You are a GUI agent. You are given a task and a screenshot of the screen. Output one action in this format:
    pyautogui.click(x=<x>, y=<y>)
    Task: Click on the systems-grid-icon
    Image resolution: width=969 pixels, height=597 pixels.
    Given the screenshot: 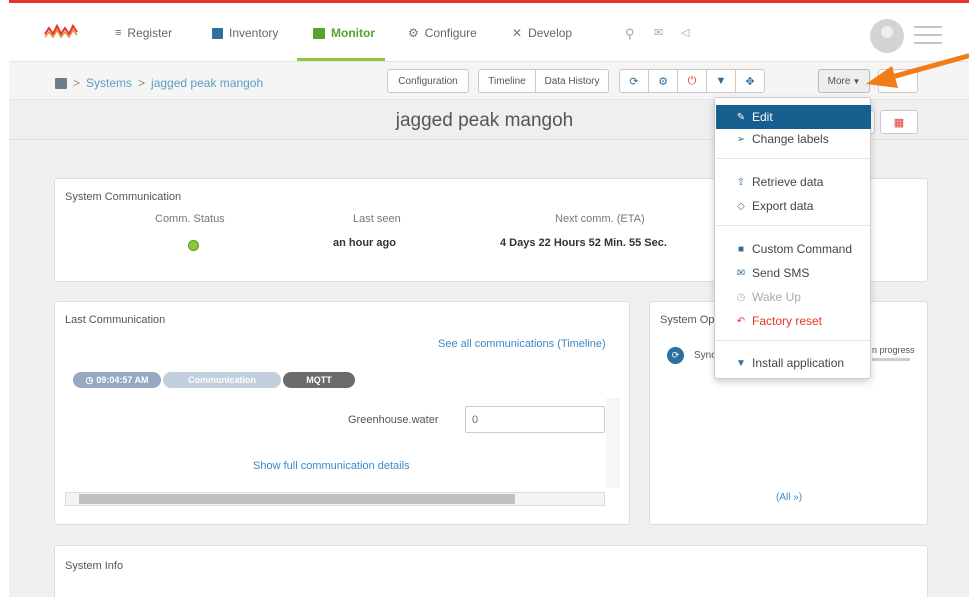 What is the action you would take?
    pyautogui.click(x=61, y=83)
    